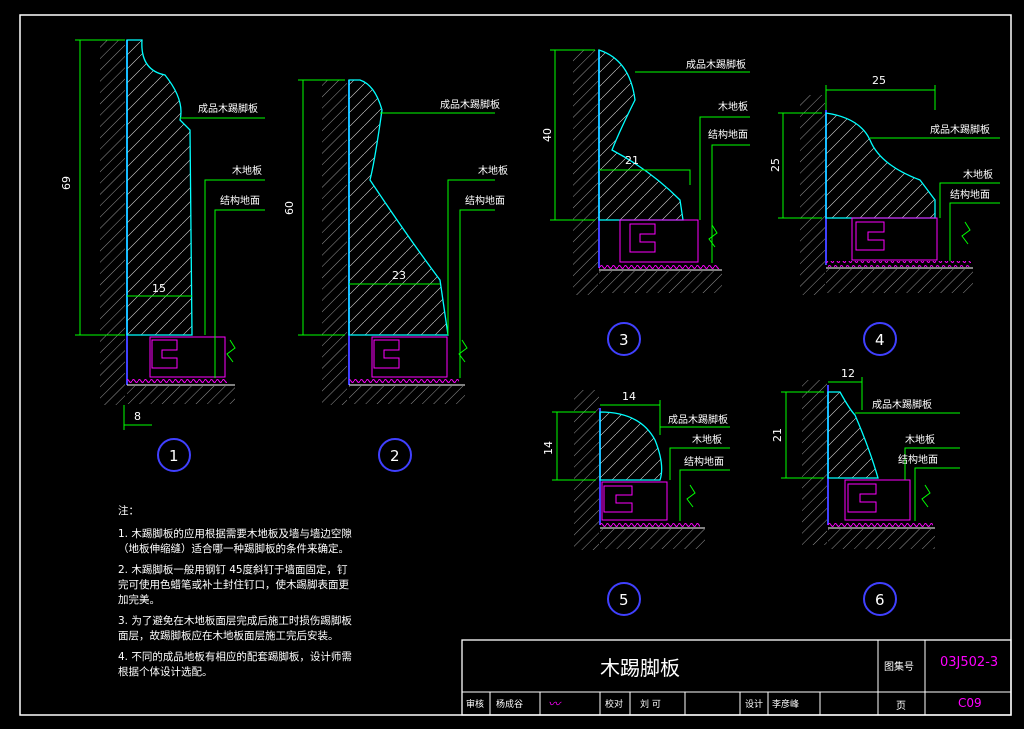 This screenshot has width=1024, height=729. Describe the element at coordinates (969, 662) in the screenshot. I see `atlas-number: 03J502-3` at that location.